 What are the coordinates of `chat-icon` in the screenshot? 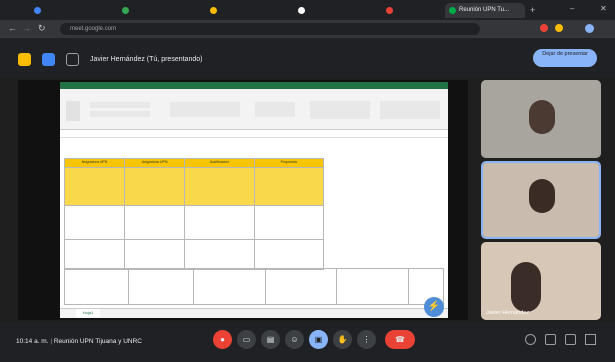 It's located at (570, 339).